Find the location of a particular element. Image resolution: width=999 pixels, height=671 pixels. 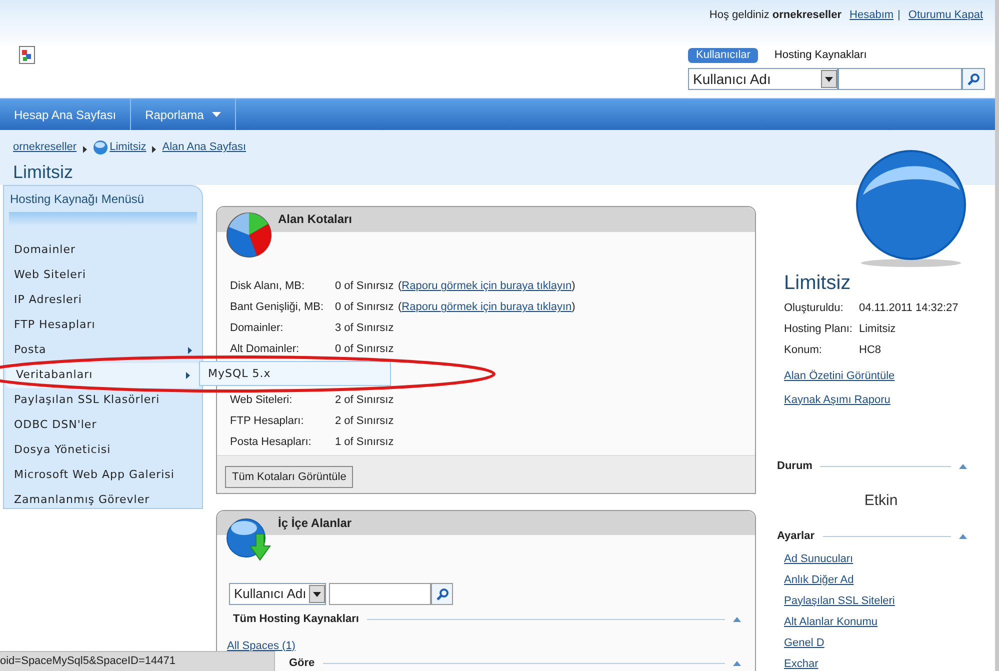

sidebar-menu-item: Zamanlanmış Görevler is located at coordinates (103, 500).